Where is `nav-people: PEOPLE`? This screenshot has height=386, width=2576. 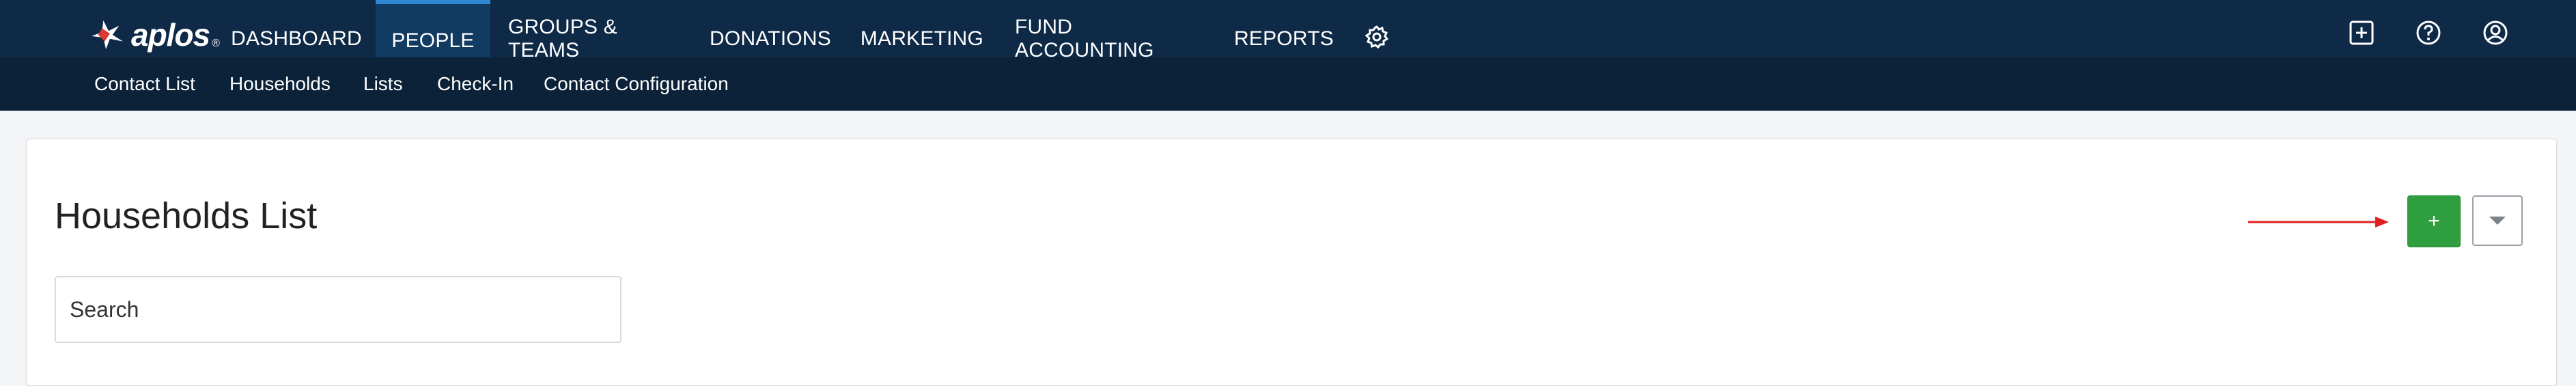 nav-people: PEOPLE is located at coordinates (433, 29).